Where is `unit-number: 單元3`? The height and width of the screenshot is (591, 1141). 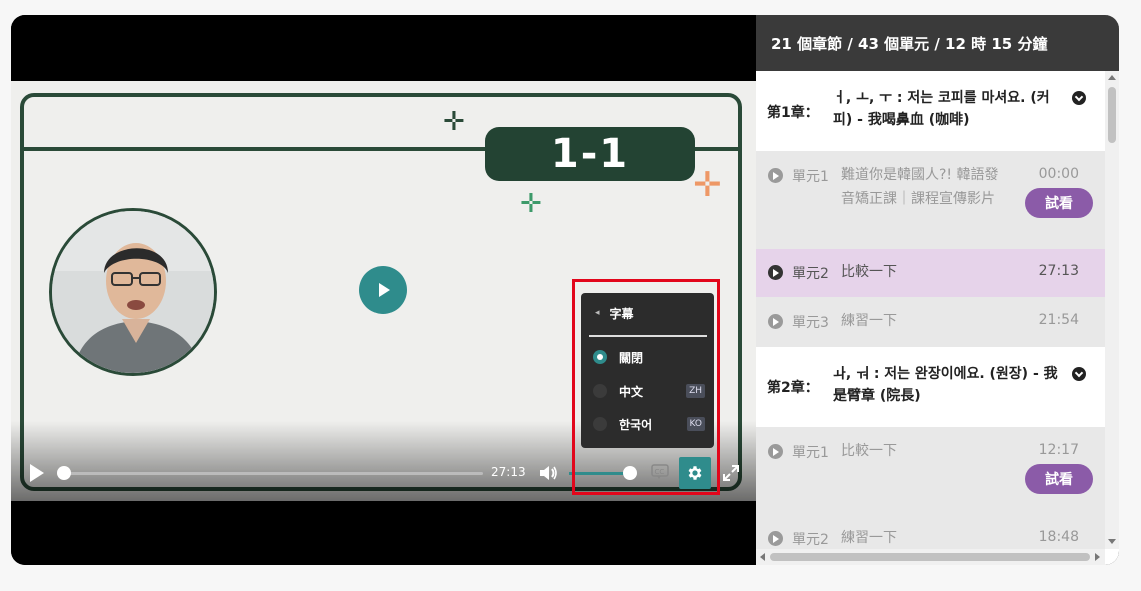 unit-number: 單元3 is located at coordinates (810, 323).